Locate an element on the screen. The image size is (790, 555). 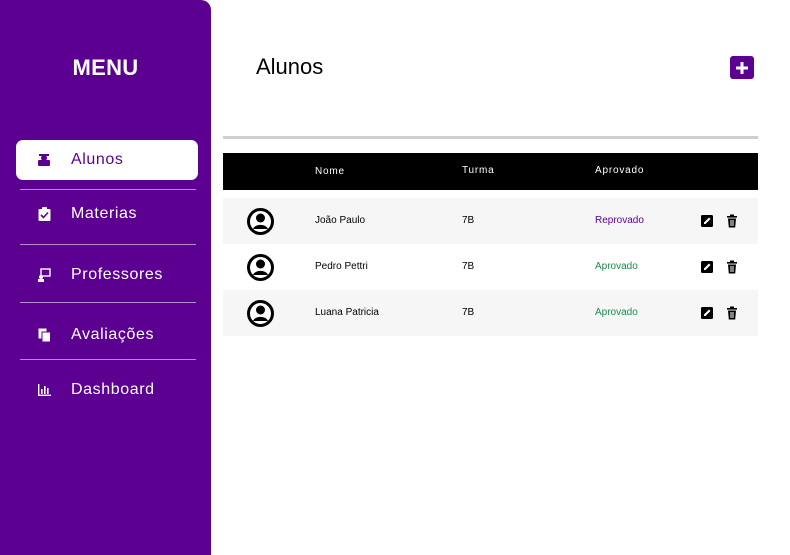
status-label: Reprovado is located at coordinates (619, 220).